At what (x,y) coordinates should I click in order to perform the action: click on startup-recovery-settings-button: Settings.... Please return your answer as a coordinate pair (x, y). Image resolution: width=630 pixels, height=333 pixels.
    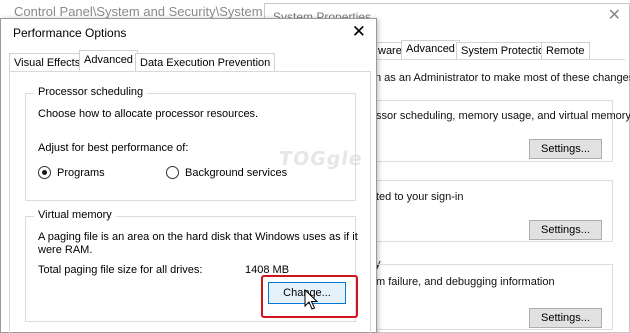
    Looking at the image, I should click on (565, 318).